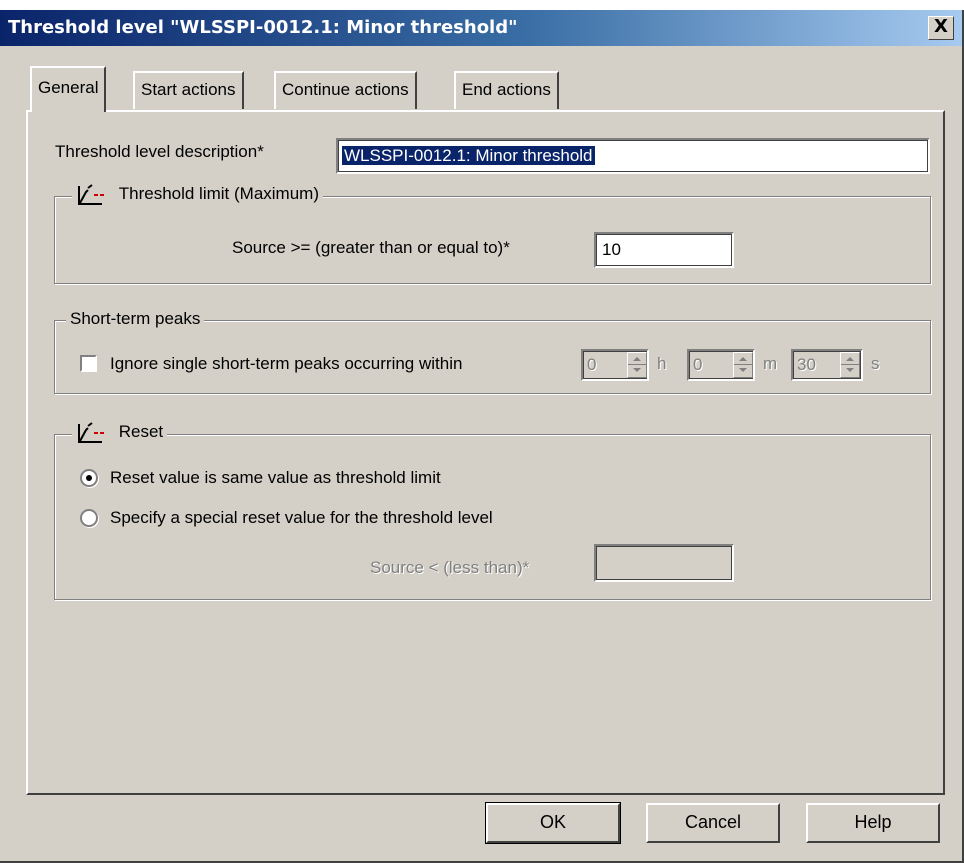 This screenshot has width=964, height=863. Describe the element at coordinates (135, 319) in the screenshot. I see `short-term-peaks-title: Short-term peaks` at that location.